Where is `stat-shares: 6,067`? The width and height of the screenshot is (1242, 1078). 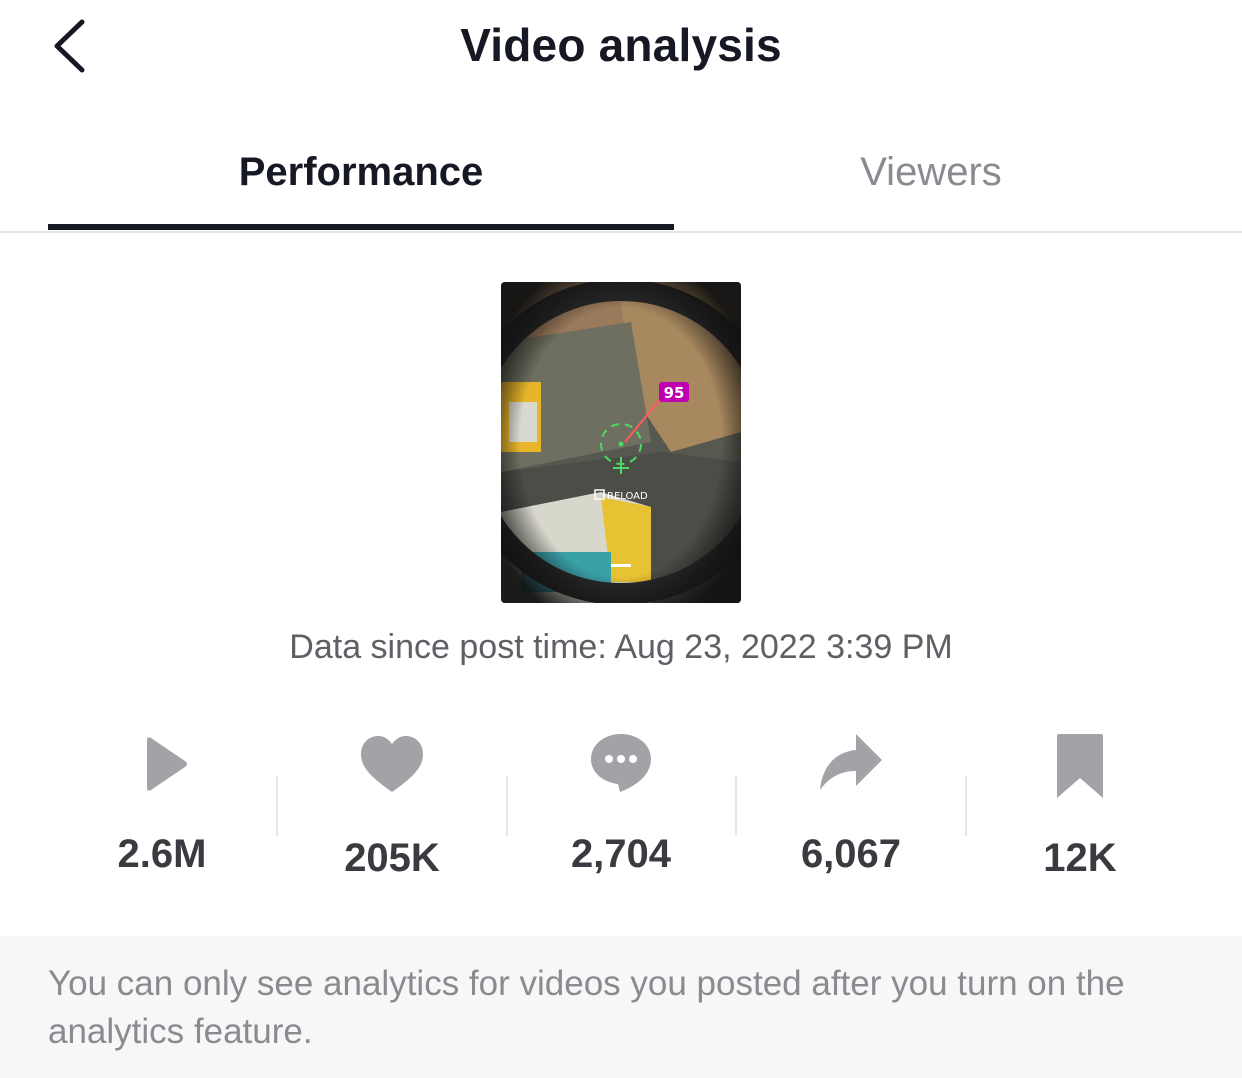 stat-shares: 6,067 is located at coordinates (851, 810).